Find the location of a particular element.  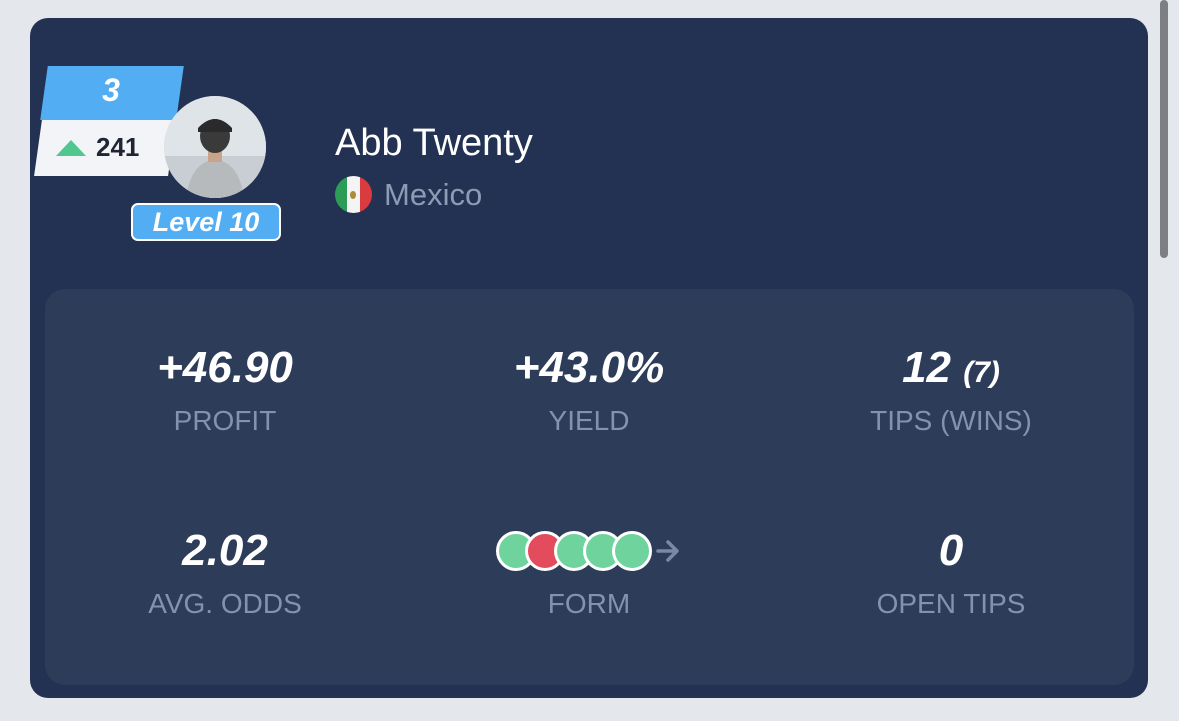

rank-change-value: 241 is located at coordinates (118, 147).